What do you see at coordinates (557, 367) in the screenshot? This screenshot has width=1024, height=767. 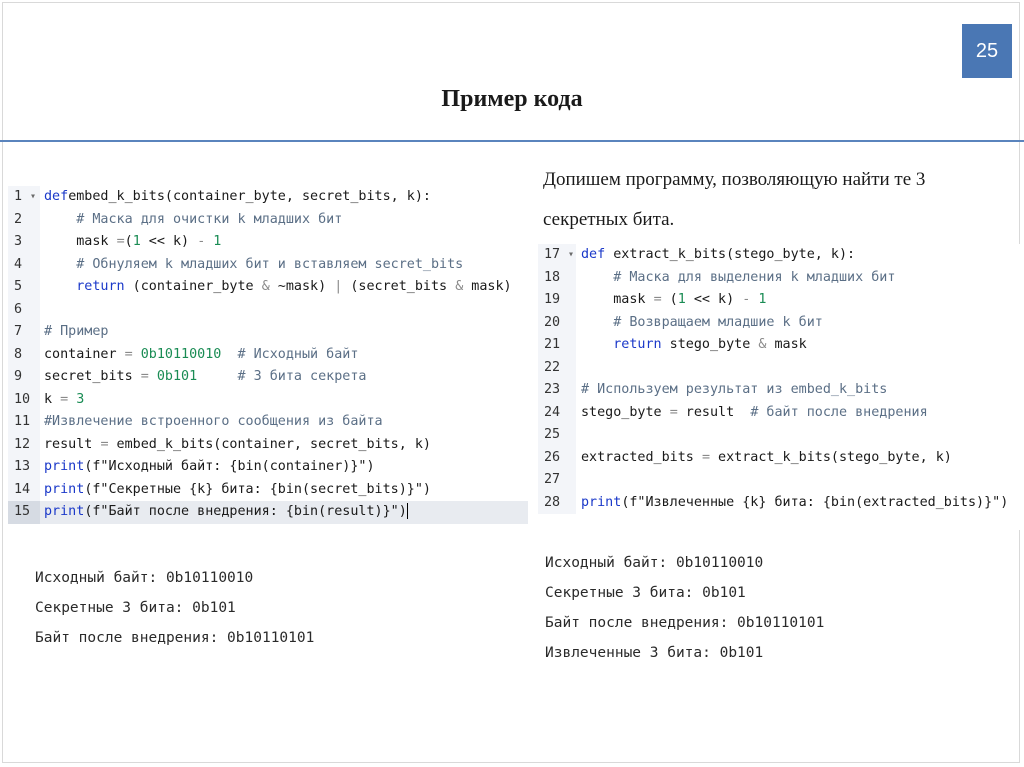 I see `line-gutter: 22` at bounding box center [557, 367].